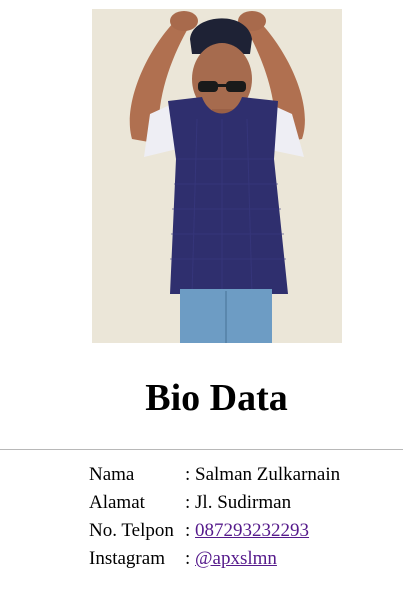 This screenshot has height=597, width=403. I want to click on phone-value-cell: : 087293232293, so click(262, 531).